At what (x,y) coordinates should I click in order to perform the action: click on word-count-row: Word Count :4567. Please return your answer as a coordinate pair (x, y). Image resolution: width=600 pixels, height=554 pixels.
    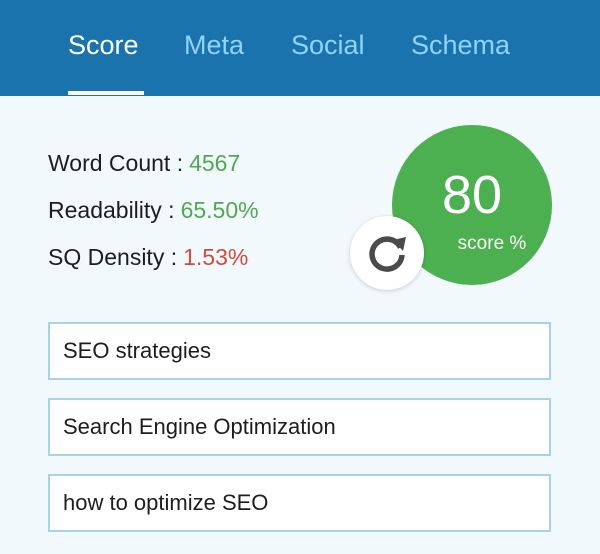
    Looking at the image, I should click on (153, 170).